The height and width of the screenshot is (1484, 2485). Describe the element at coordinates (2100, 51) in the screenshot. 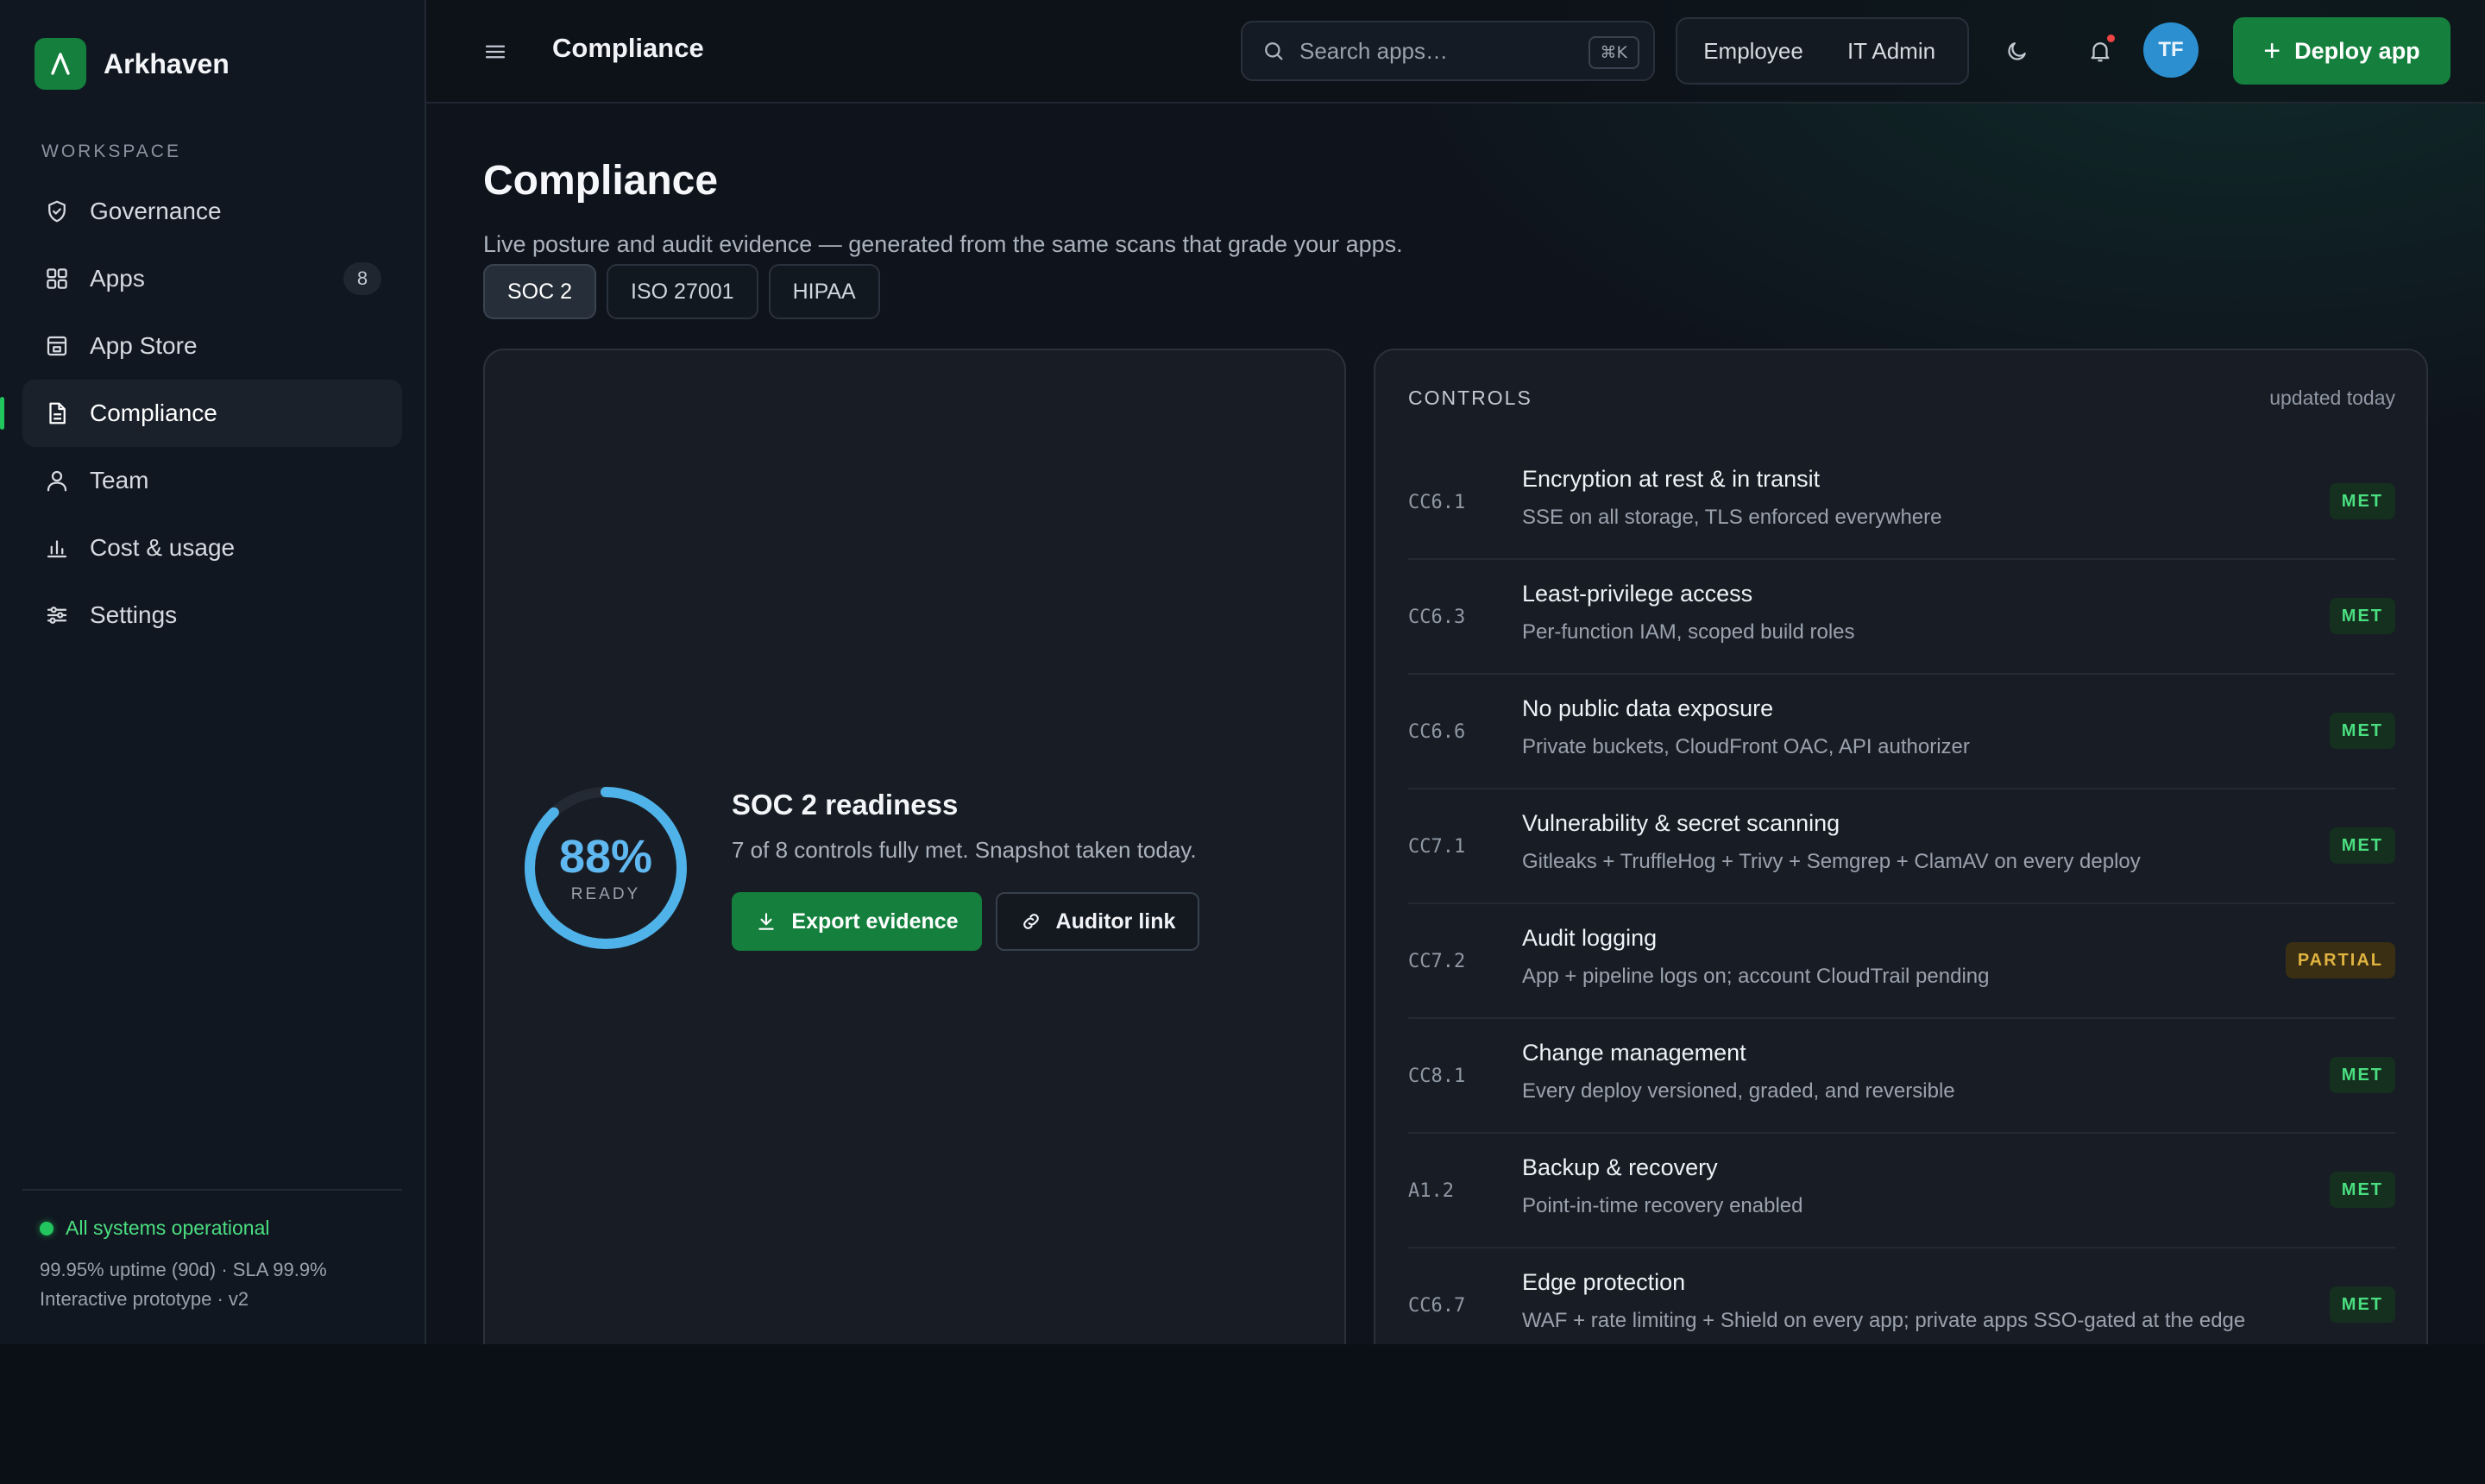

I see `notifications-button` at that location.